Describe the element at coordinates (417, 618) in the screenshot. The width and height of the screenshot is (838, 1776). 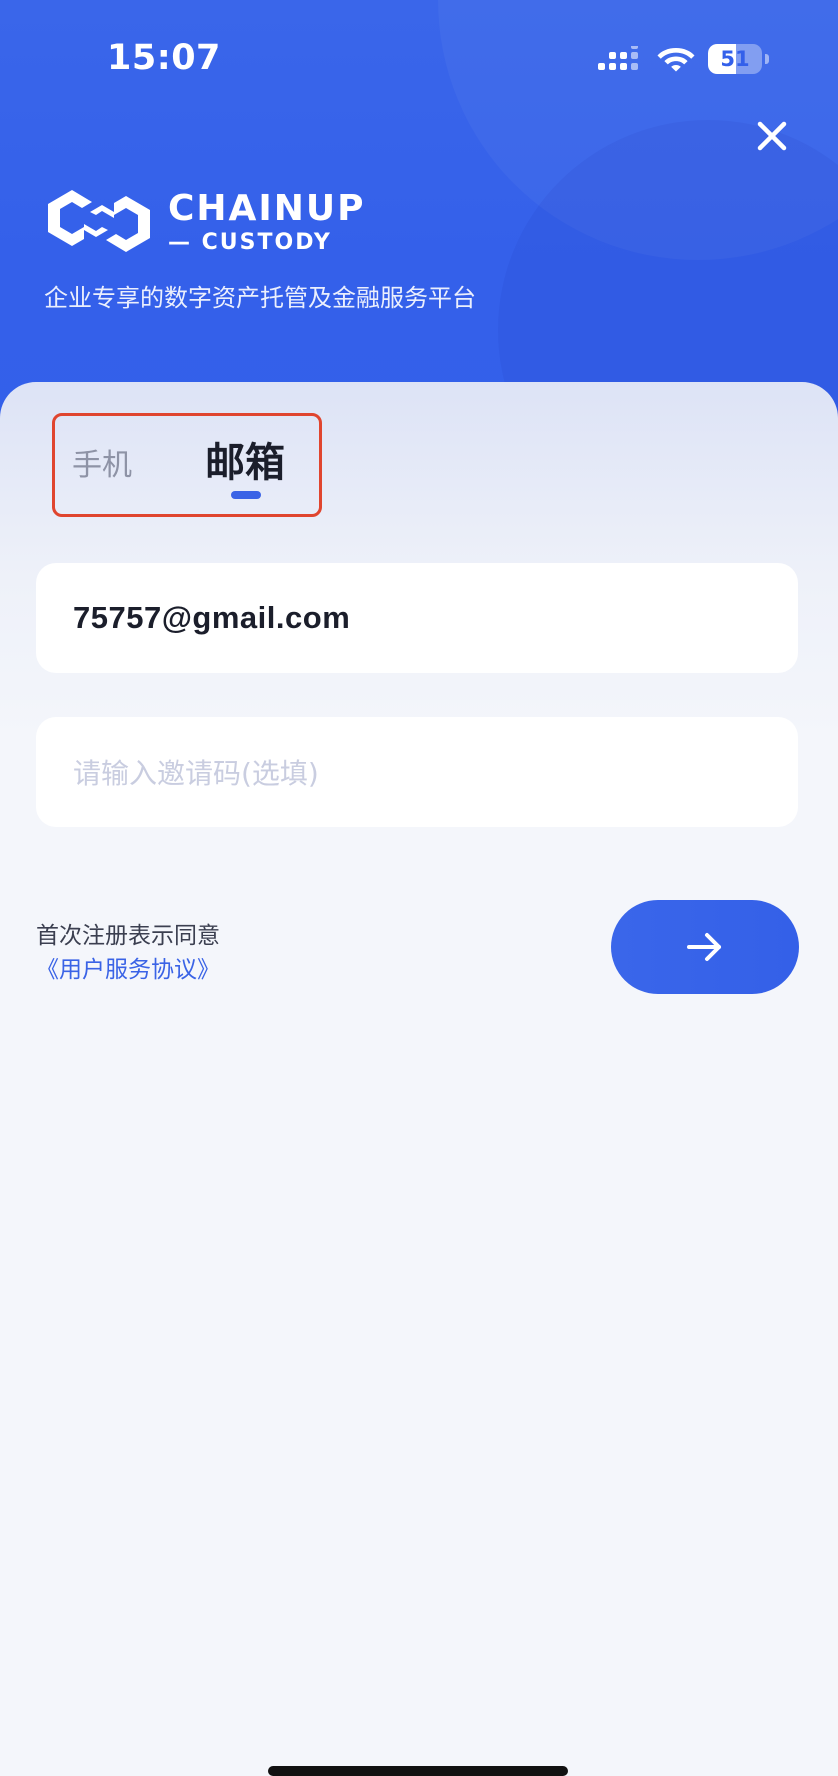
I see `email-input: 75757@gmail.com` at that location.